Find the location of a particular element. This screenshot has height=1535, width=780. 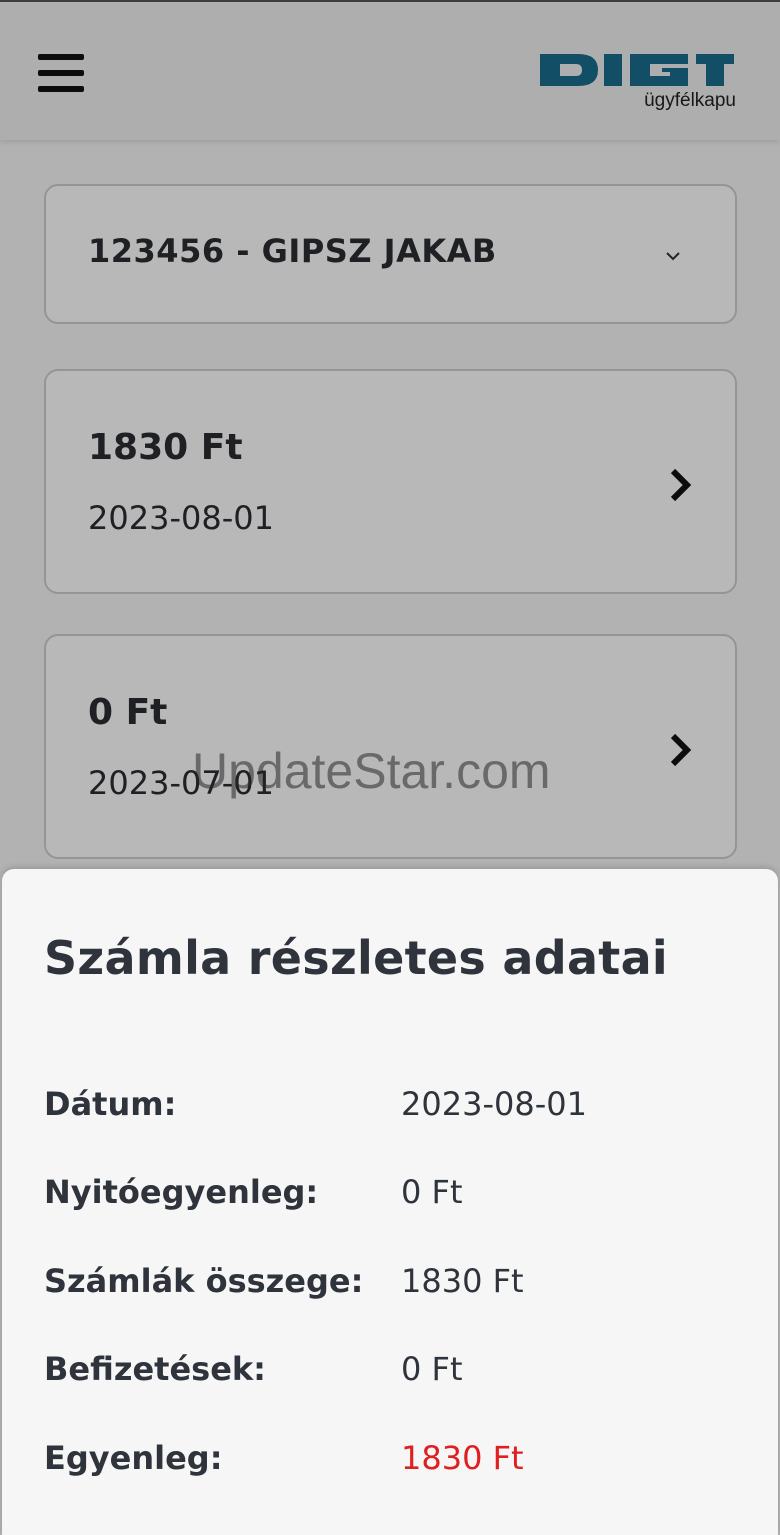

detail-label: Dátum: is located at coordinates (110, 1104).